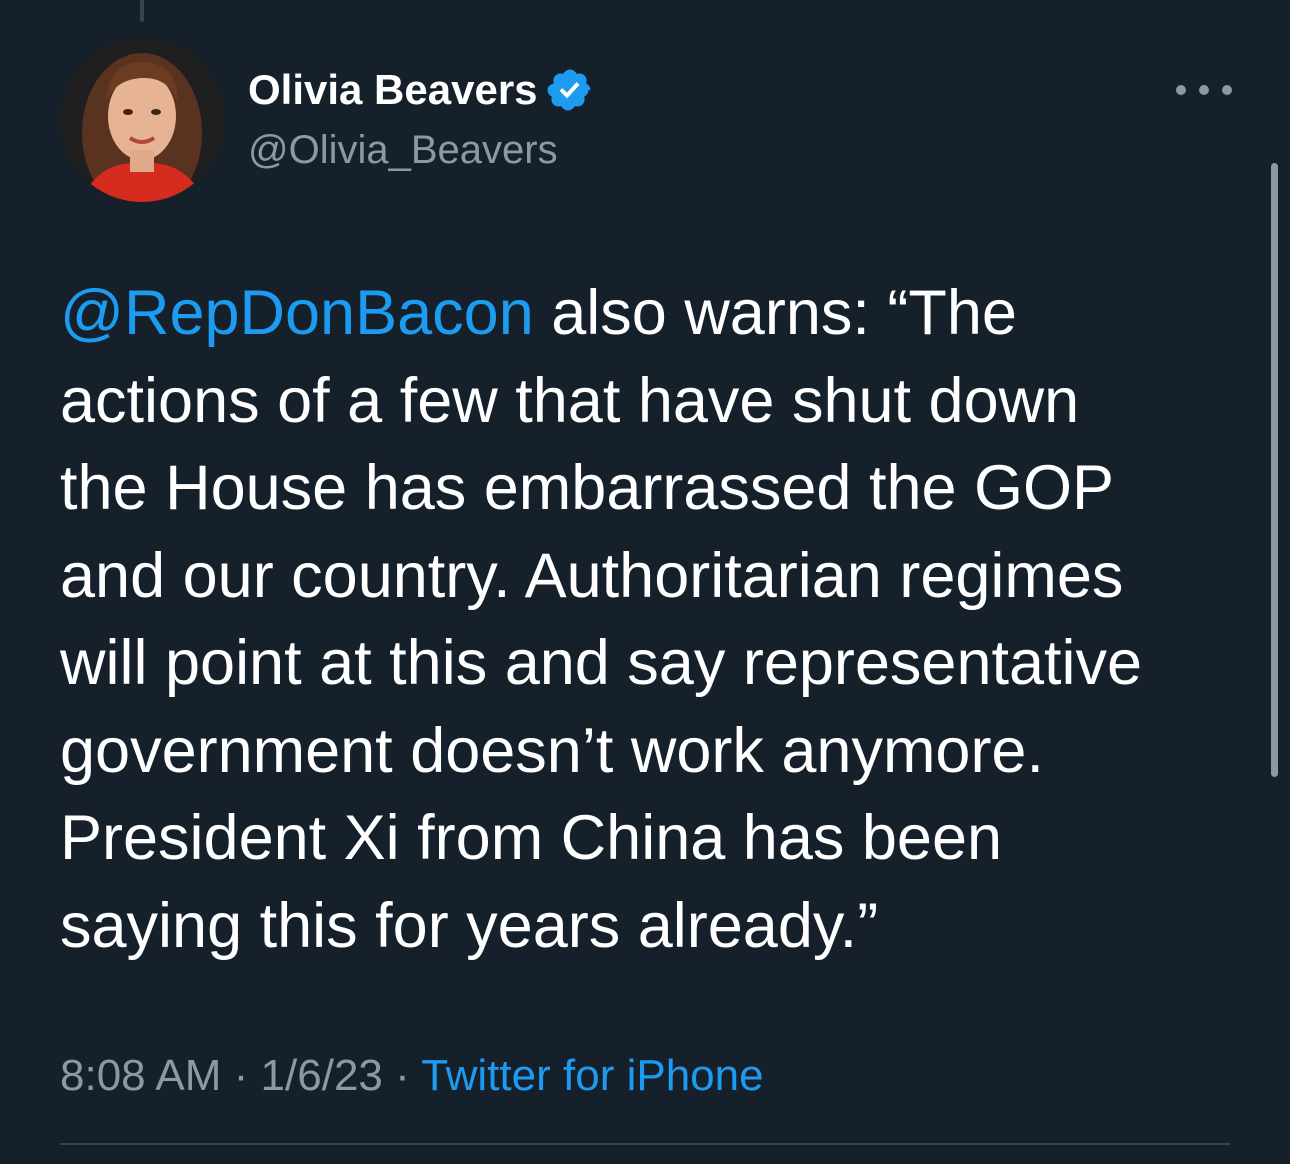 Image resolution: width=1290 pixels, height=1164 pixels. What do you see at coordinates (775, 313) in the screenshot?
I see `tweet-line-text: also warns: “The` at bounding box center [775, 313].